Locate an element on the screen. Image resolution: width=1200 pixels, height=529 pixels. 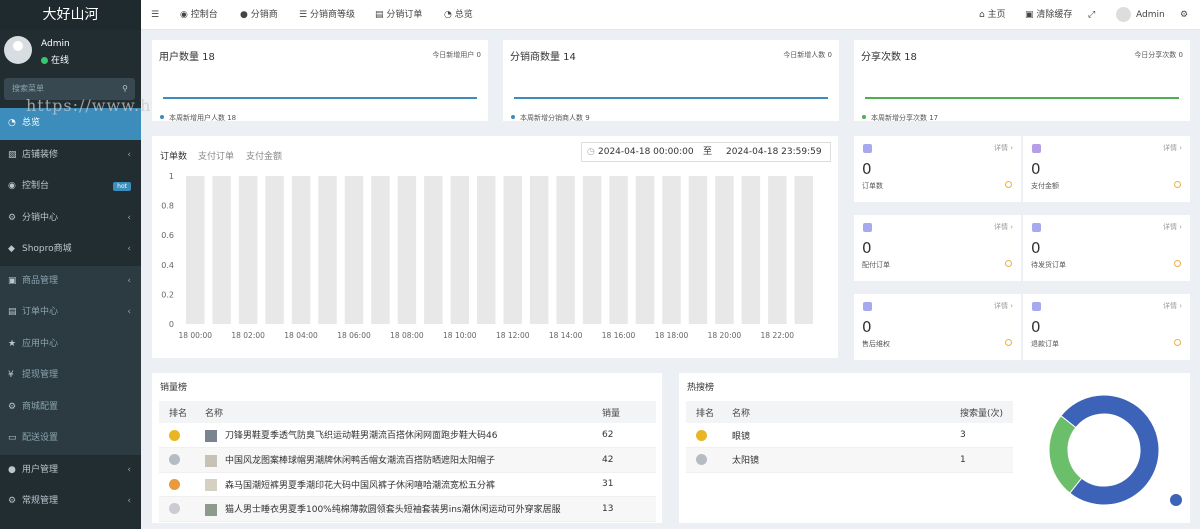
chat-icon is located at coordinates (1176, 500).